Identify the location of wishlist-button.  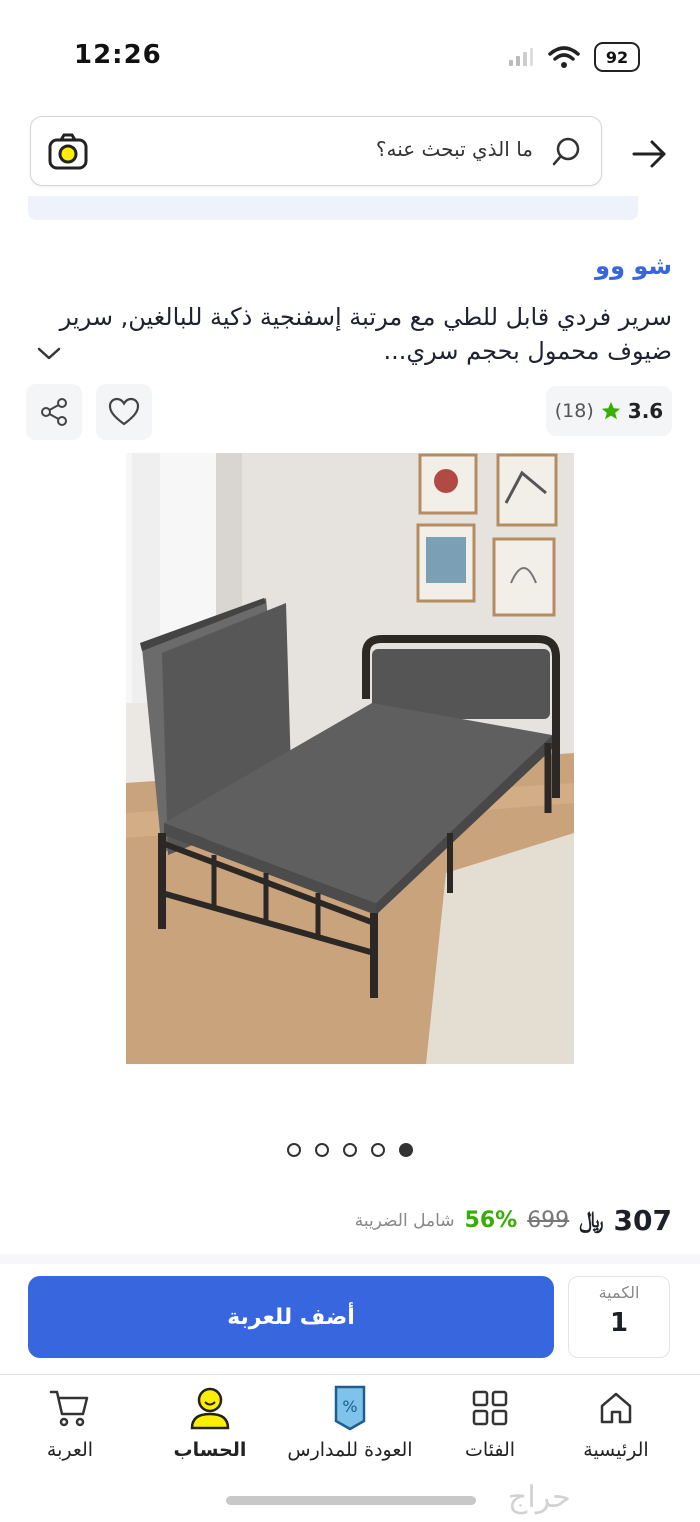
(124, 412).